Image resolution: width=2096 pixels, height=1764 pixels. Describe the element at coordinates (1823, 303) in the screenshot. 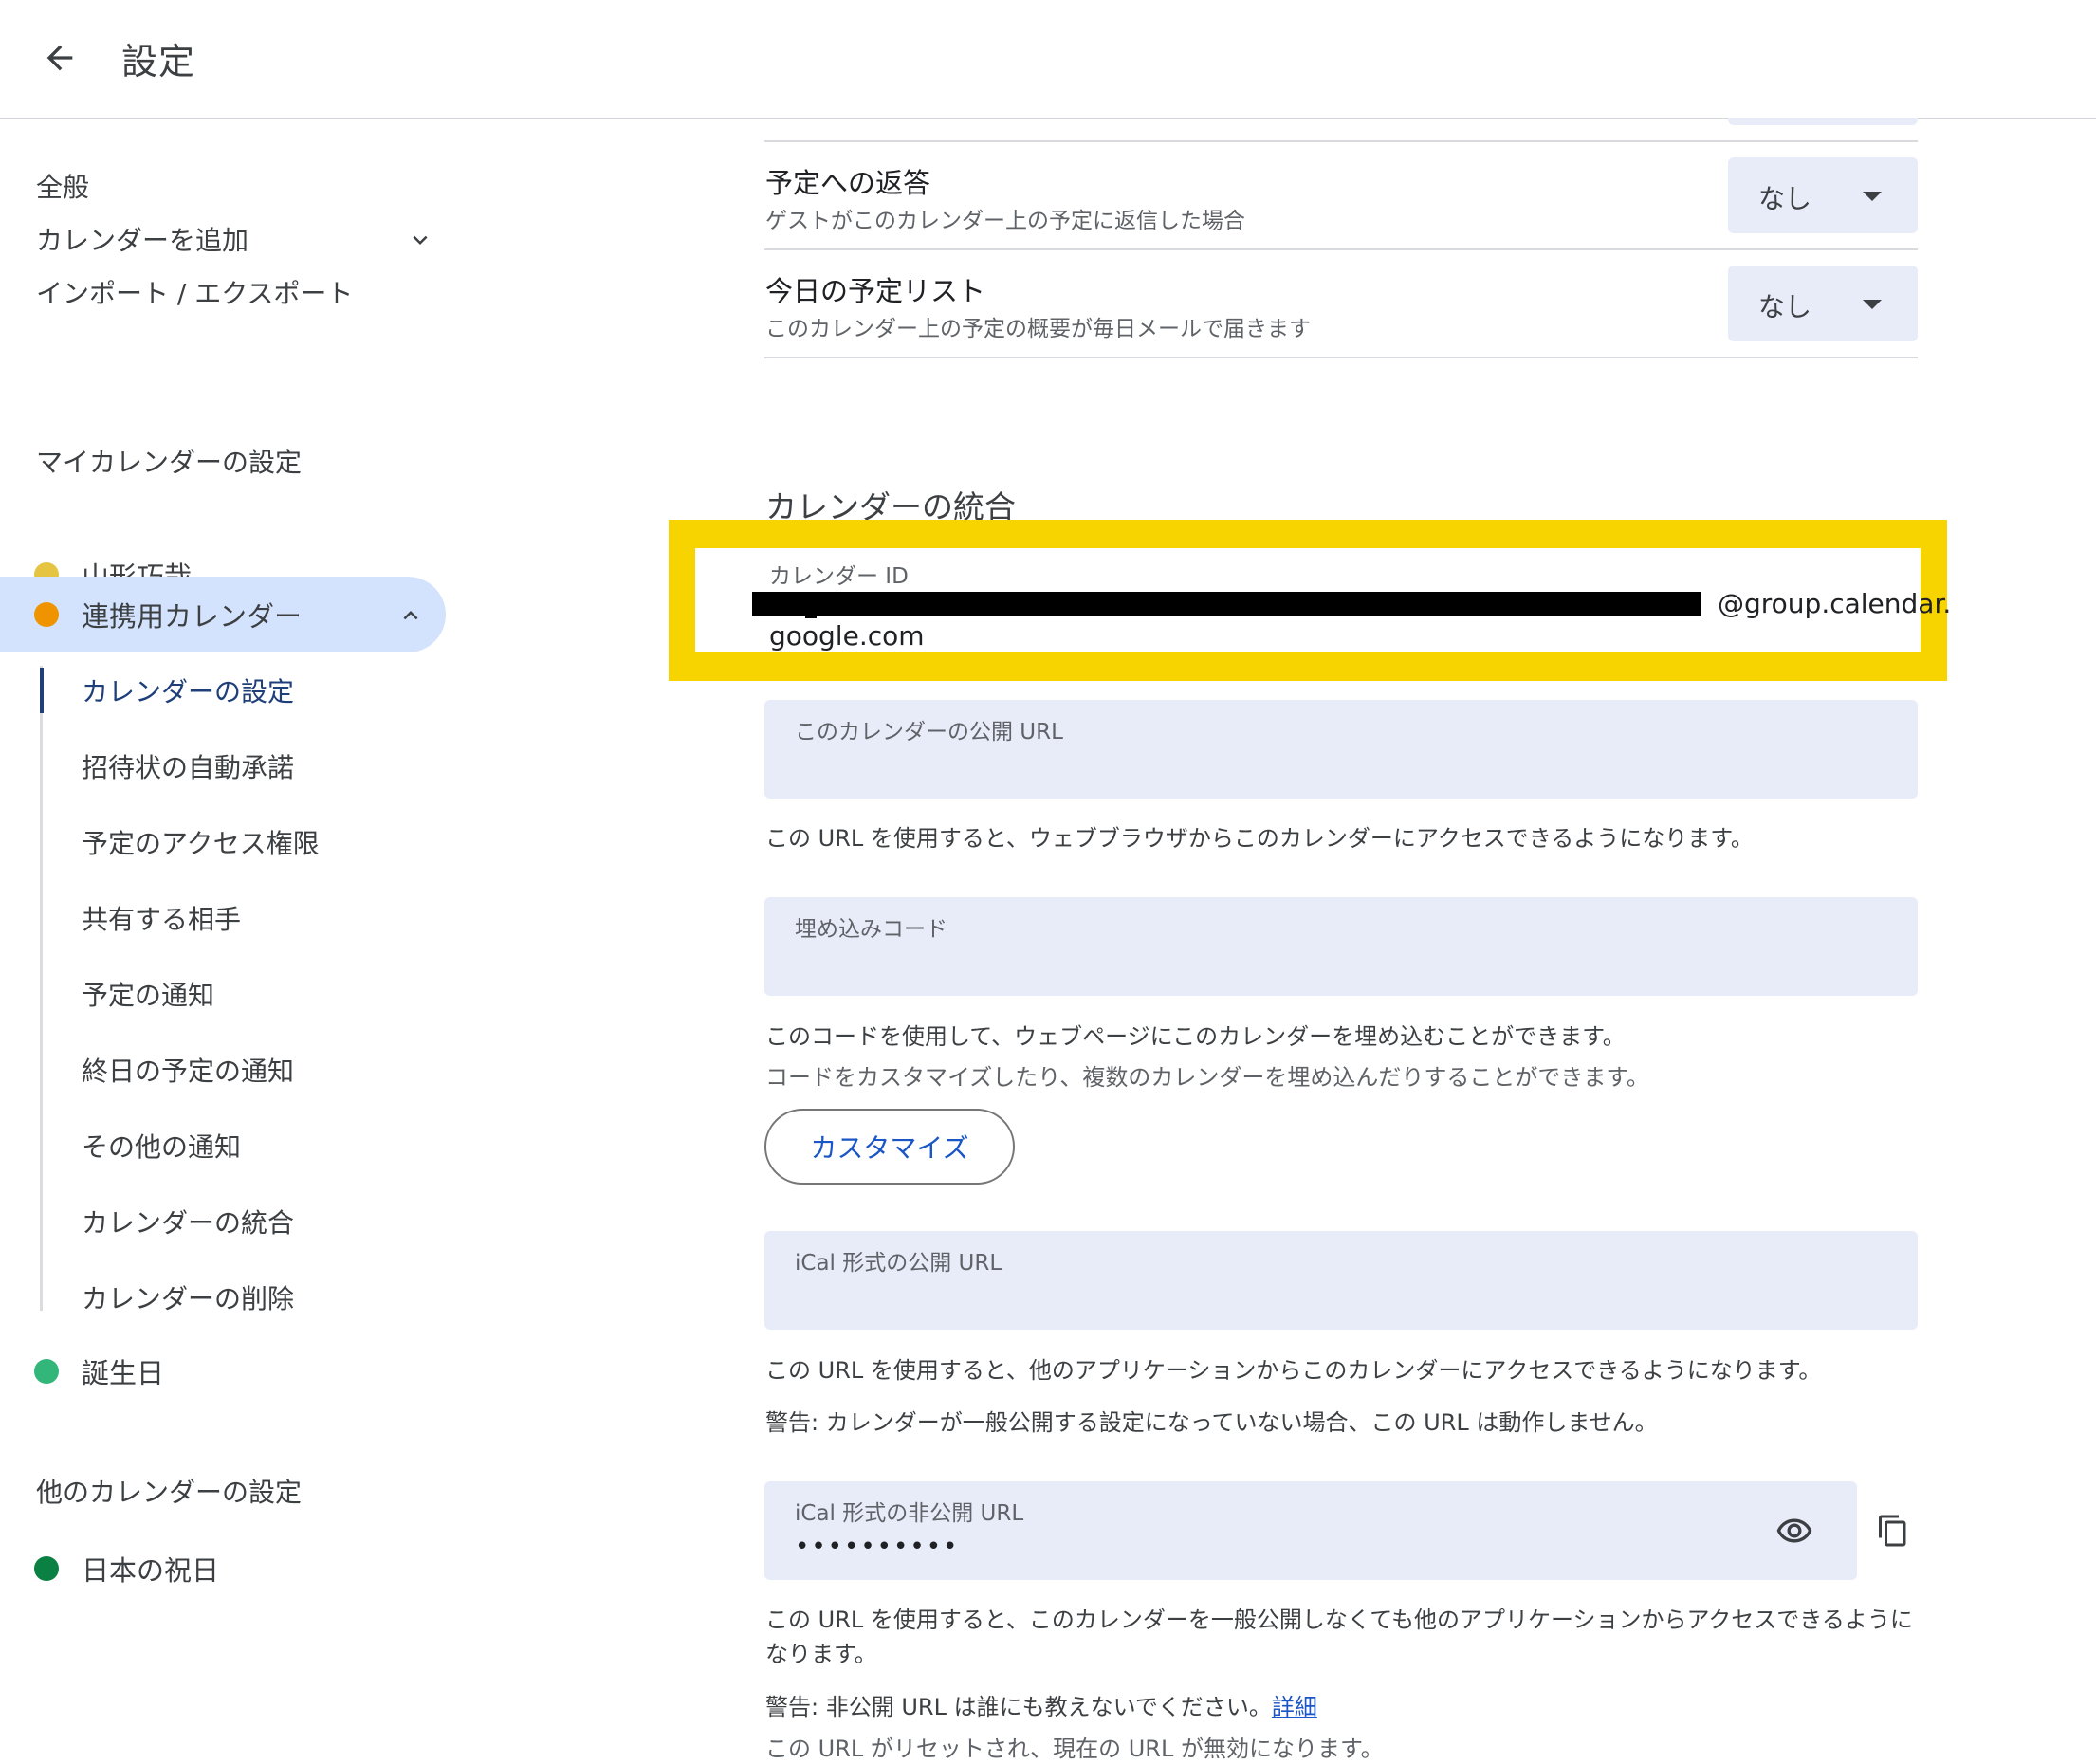

I see `daily-agenda-select: なし` at that location.